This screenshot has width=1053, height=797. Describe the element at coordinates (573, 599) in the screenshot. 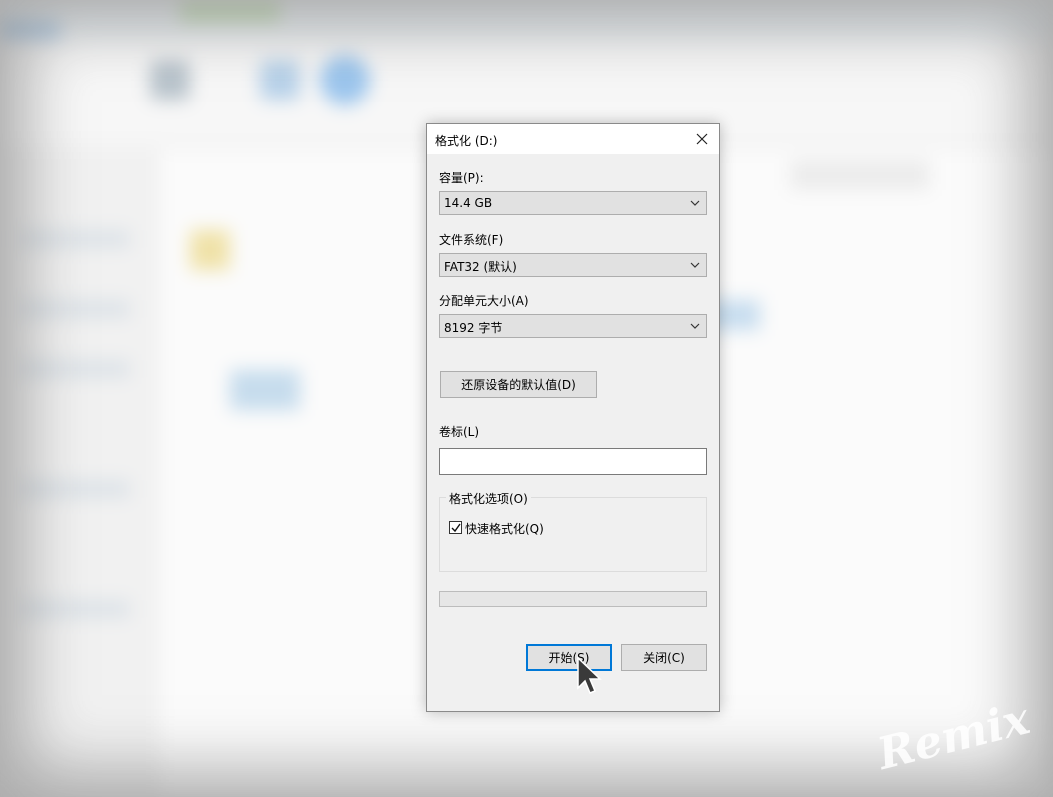

I see `format-progress-bar` at that location.